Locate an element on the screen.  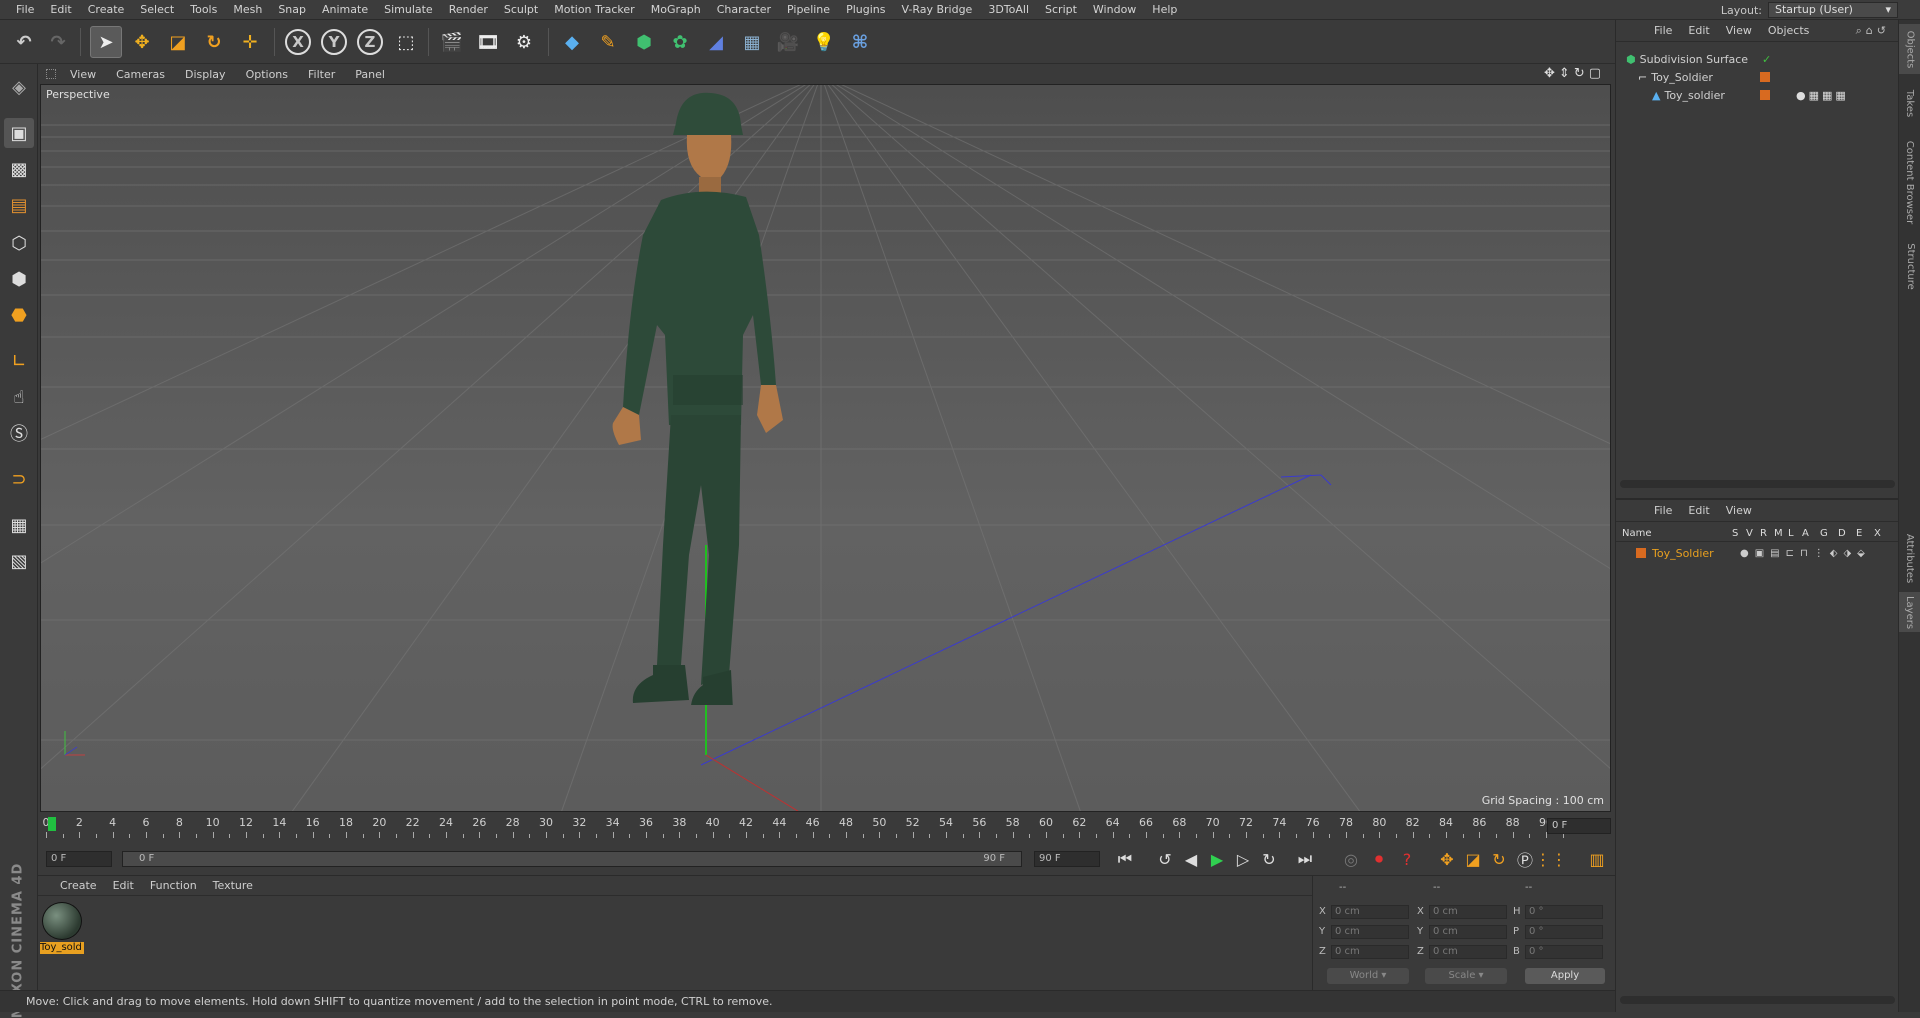
menu-sculpt: Sculpt is located at coordinates (521, 10).